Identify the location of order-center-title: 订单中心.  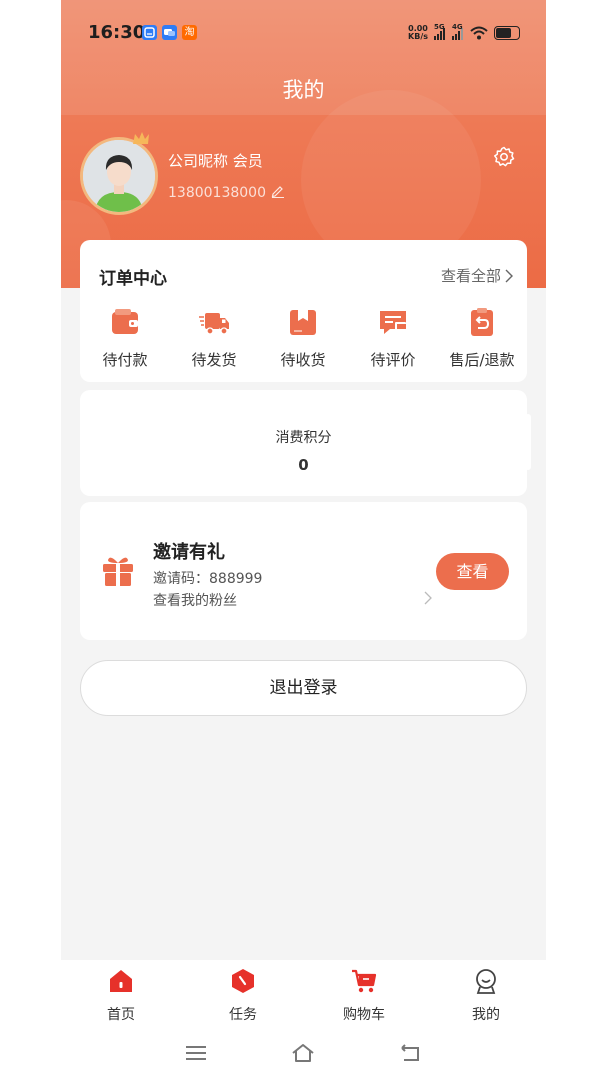
(133, 279).